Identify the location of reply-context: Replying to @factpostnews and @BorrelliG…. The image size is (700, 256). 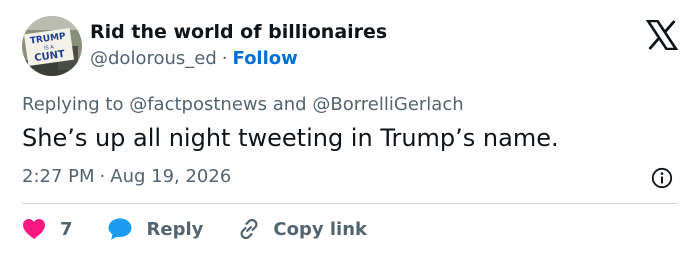
(243, 104).